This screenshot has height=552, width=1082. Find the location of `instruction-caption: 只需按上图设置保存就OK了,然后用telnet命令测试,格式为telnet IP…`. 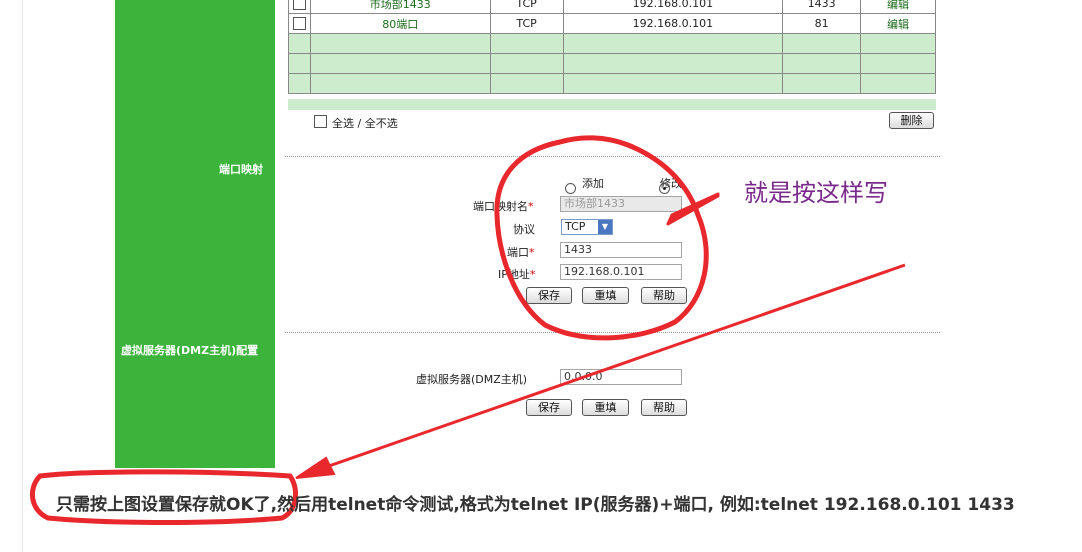

instruction-caption: 只需按上图设置保存就OK了,然后用telnet命令测试,格式为telnet IP… is located at coordinates (535, 505).